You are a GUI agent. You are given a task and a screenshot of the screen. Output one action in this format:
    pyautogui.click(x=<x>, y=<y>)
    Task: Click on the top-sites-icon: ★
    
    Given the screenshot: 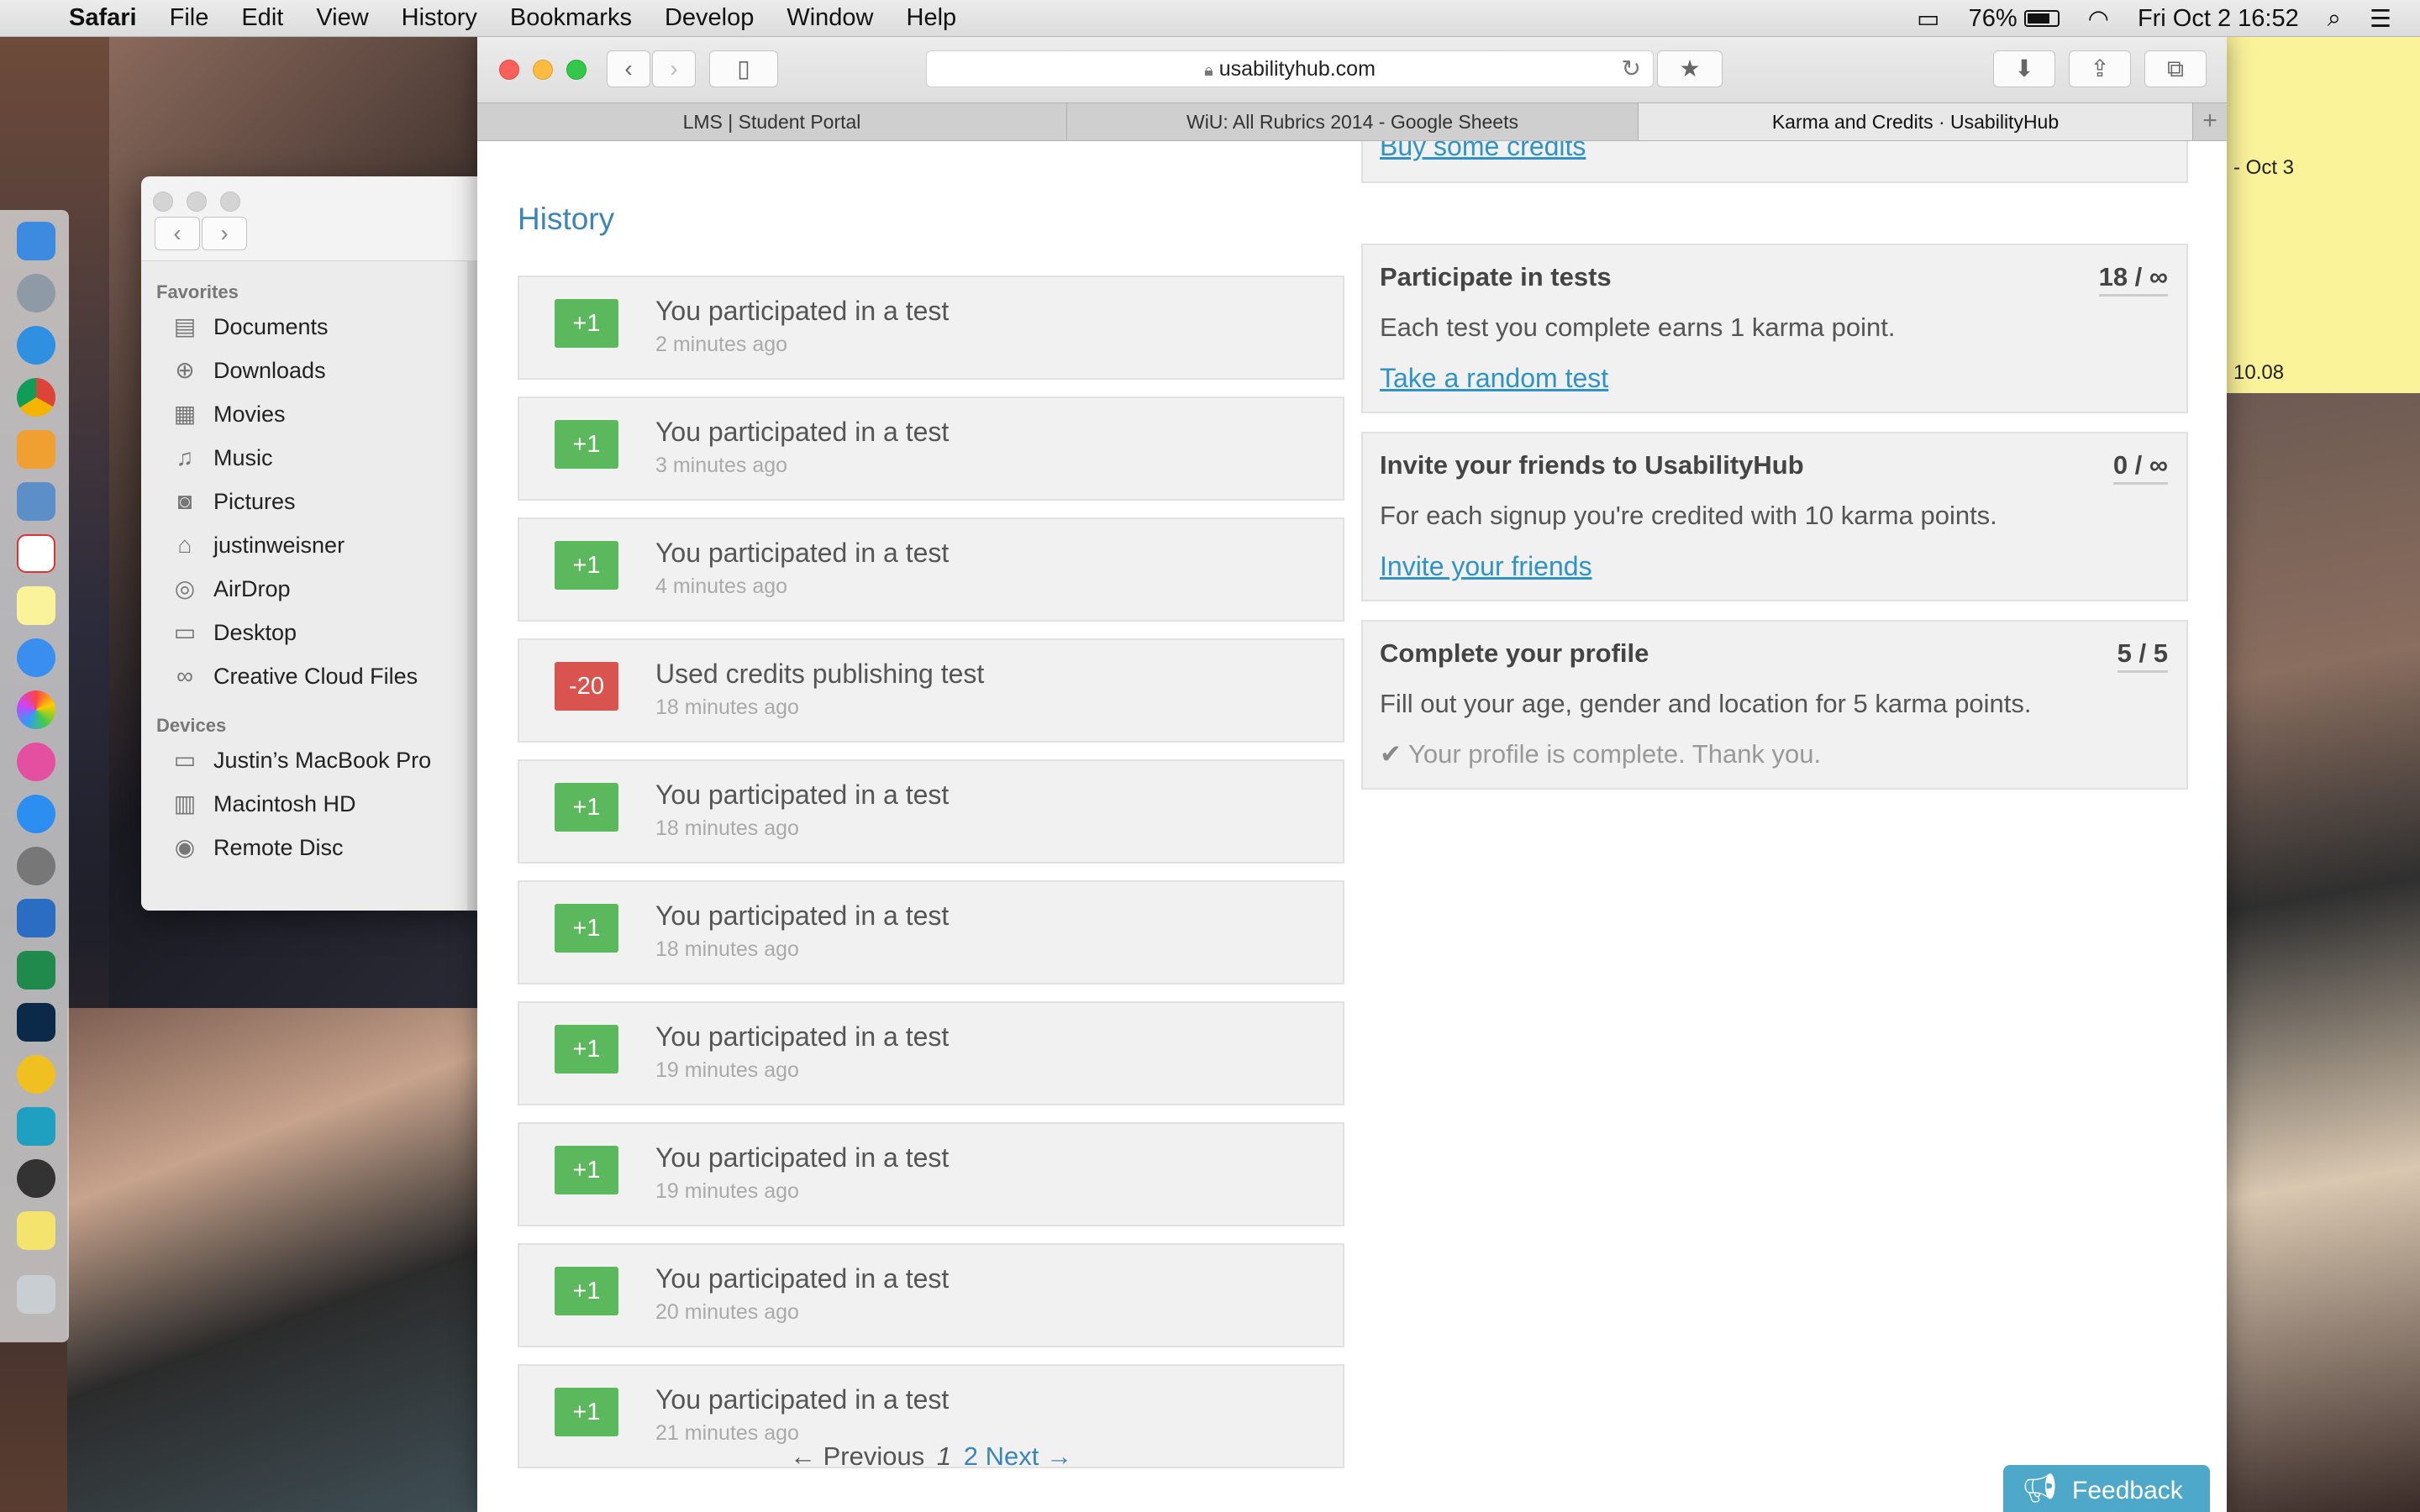 What is the action you would take?
    pyautogui.click(x=1690, y=68)
    